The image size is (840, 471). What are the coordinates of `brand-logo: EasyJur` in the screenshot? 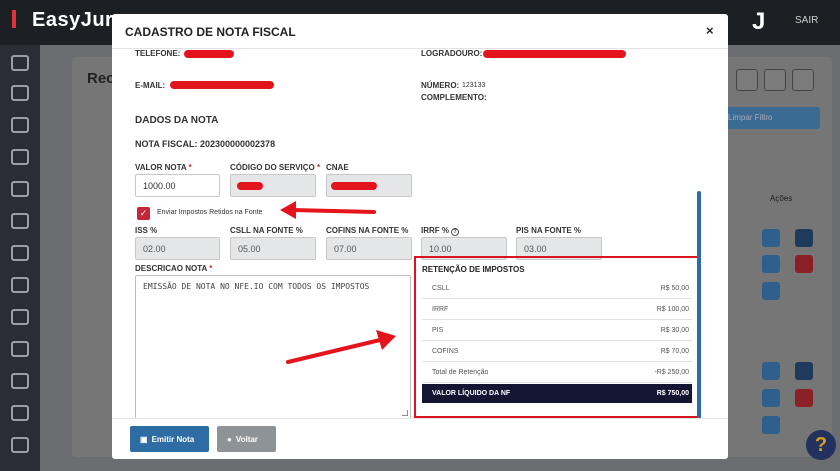 It's located at (62, 20).